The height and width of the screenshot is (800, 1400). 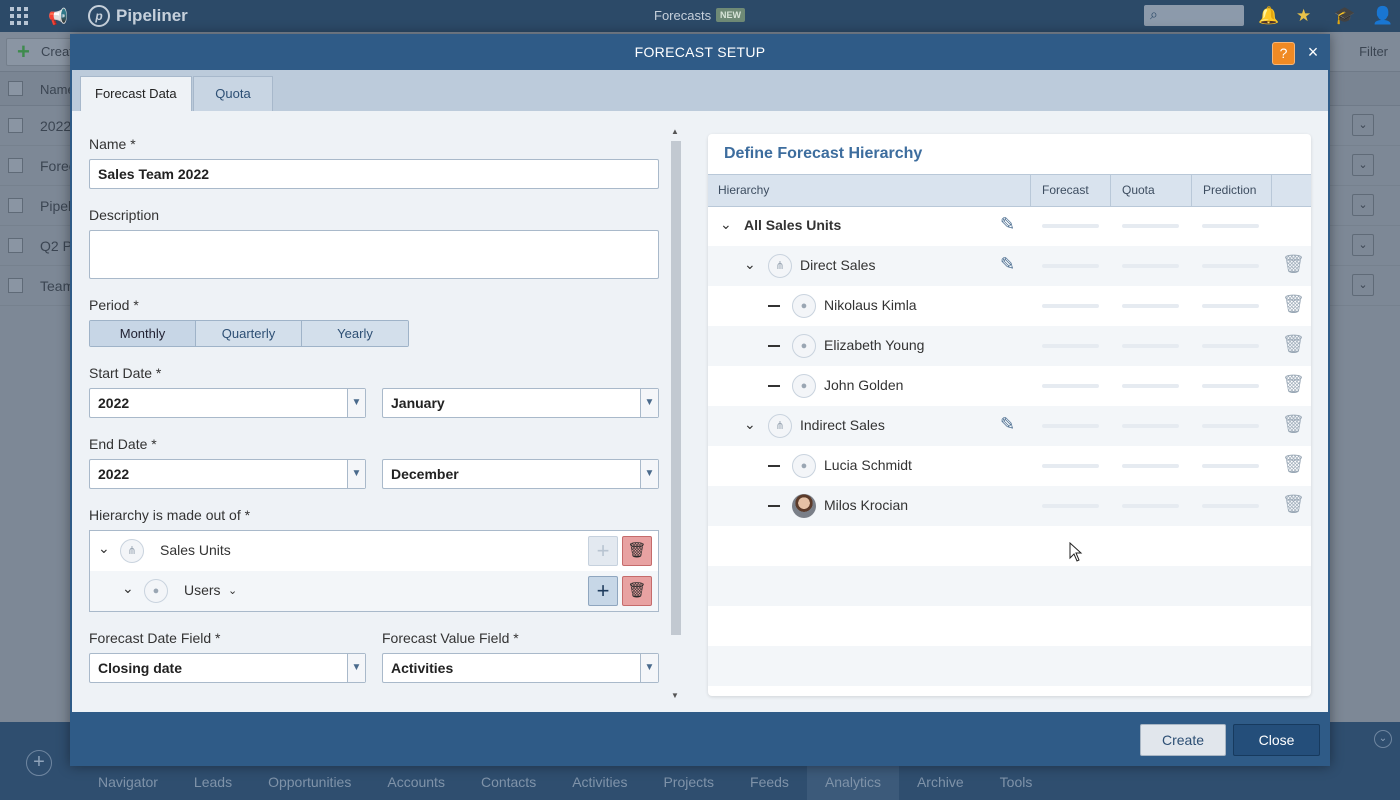 I want to click on megaphone-icon: 📢, so click(x=58, y=17).